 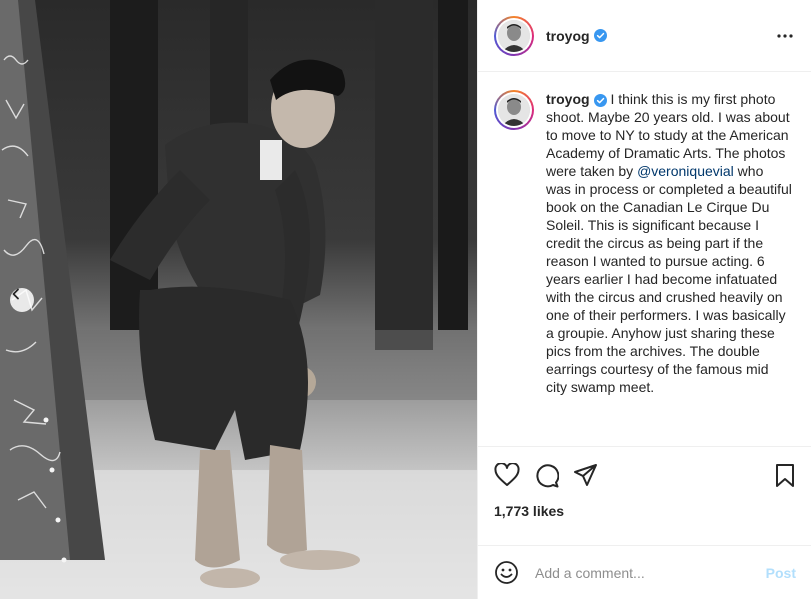 What do you see at coordinates (649, 572) in the screenshot?
I see `comment-input` at bounding box center [649, 572].